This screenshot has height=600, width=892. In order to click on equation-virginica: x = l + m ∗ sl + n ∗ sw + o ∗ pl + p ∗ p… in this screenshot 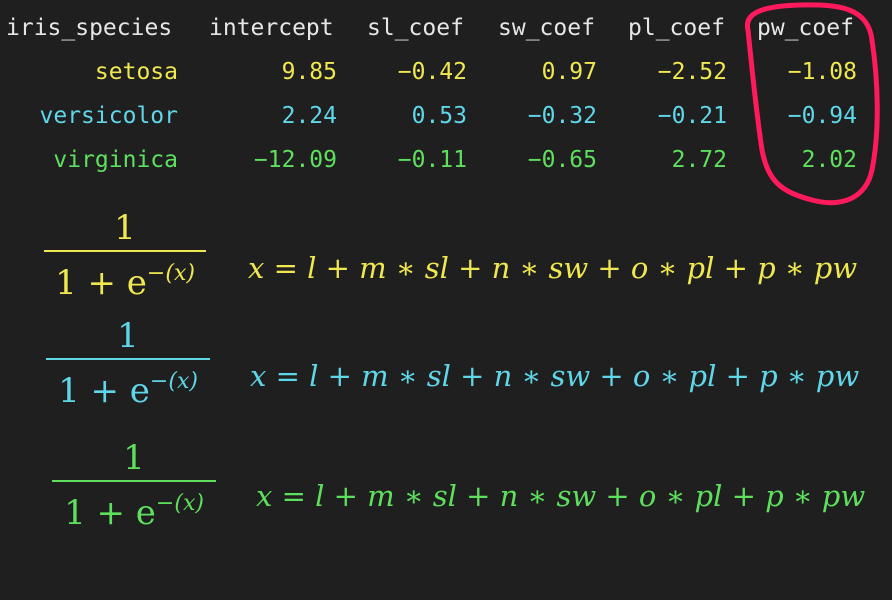, I will do `click(561, 496)`.